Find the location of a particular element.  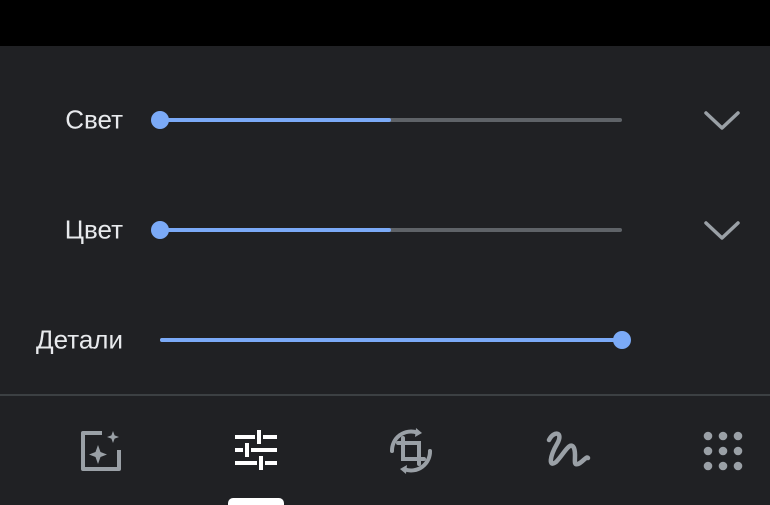

toolbar-adjust-button is located at coordinates (256, 451).